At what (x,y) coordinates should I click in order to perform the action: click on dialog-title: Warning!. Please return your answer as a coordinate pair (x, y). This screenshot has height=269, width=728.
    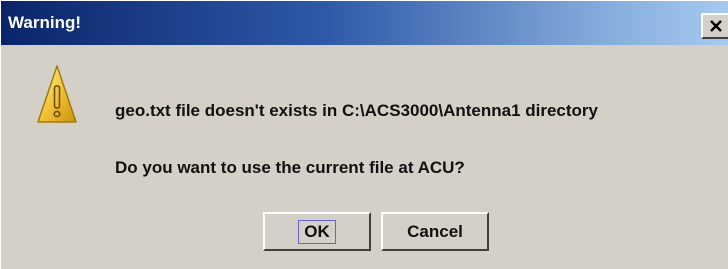
    Looking at the image, I should click on (45, 22).